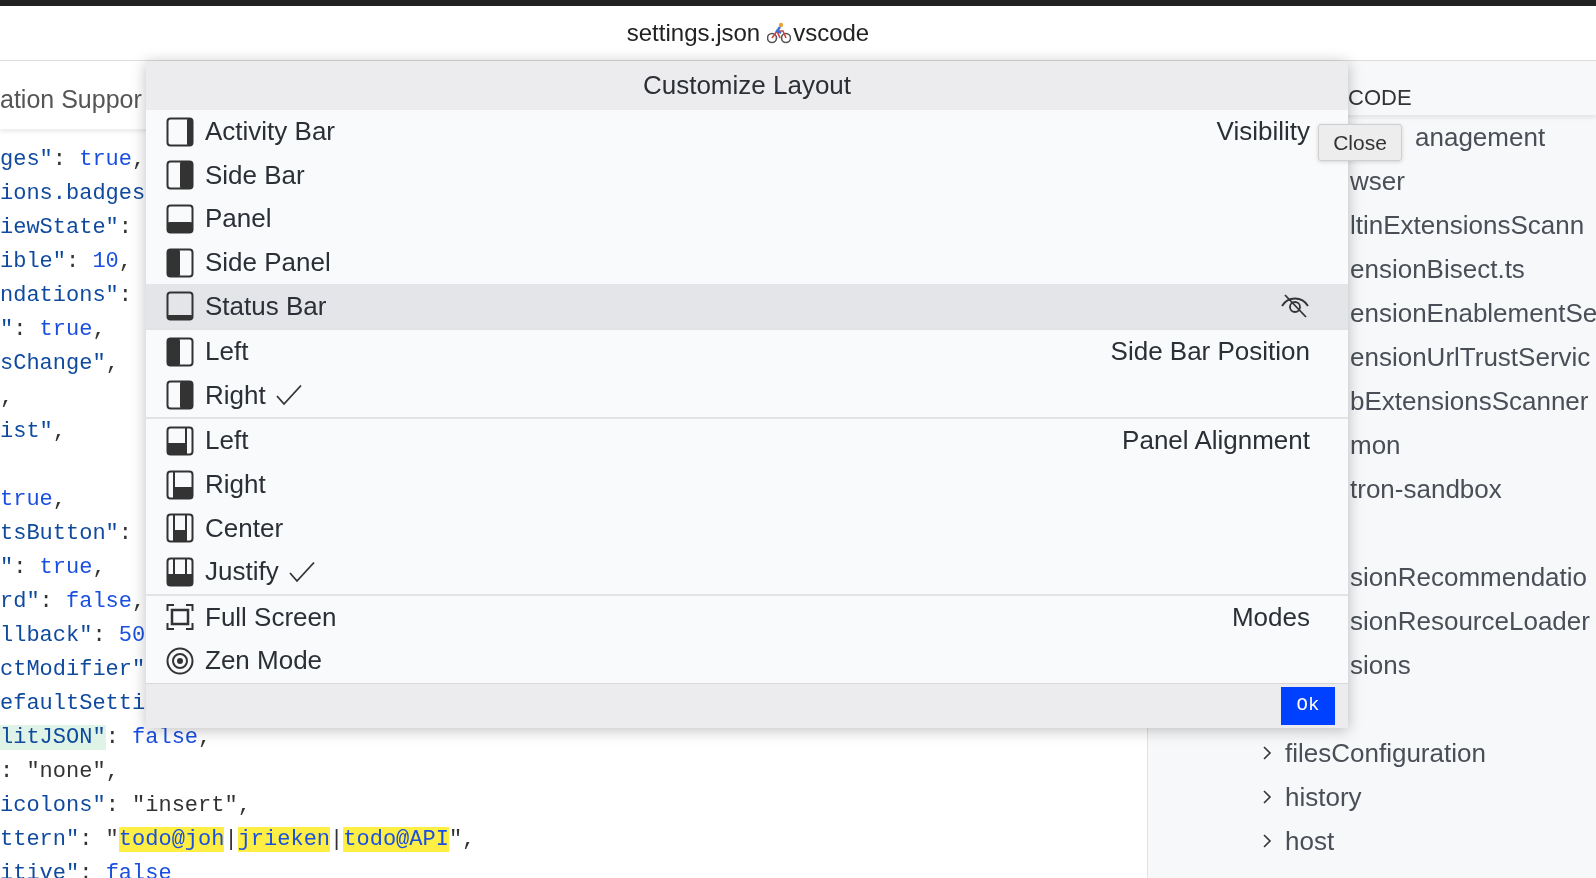 This screenshot has height=878, width=1596. What do you see at coordinates (73, 704) in the screenshot?
I see `code-line: efaultSetti` at bounding box center [73, 704].